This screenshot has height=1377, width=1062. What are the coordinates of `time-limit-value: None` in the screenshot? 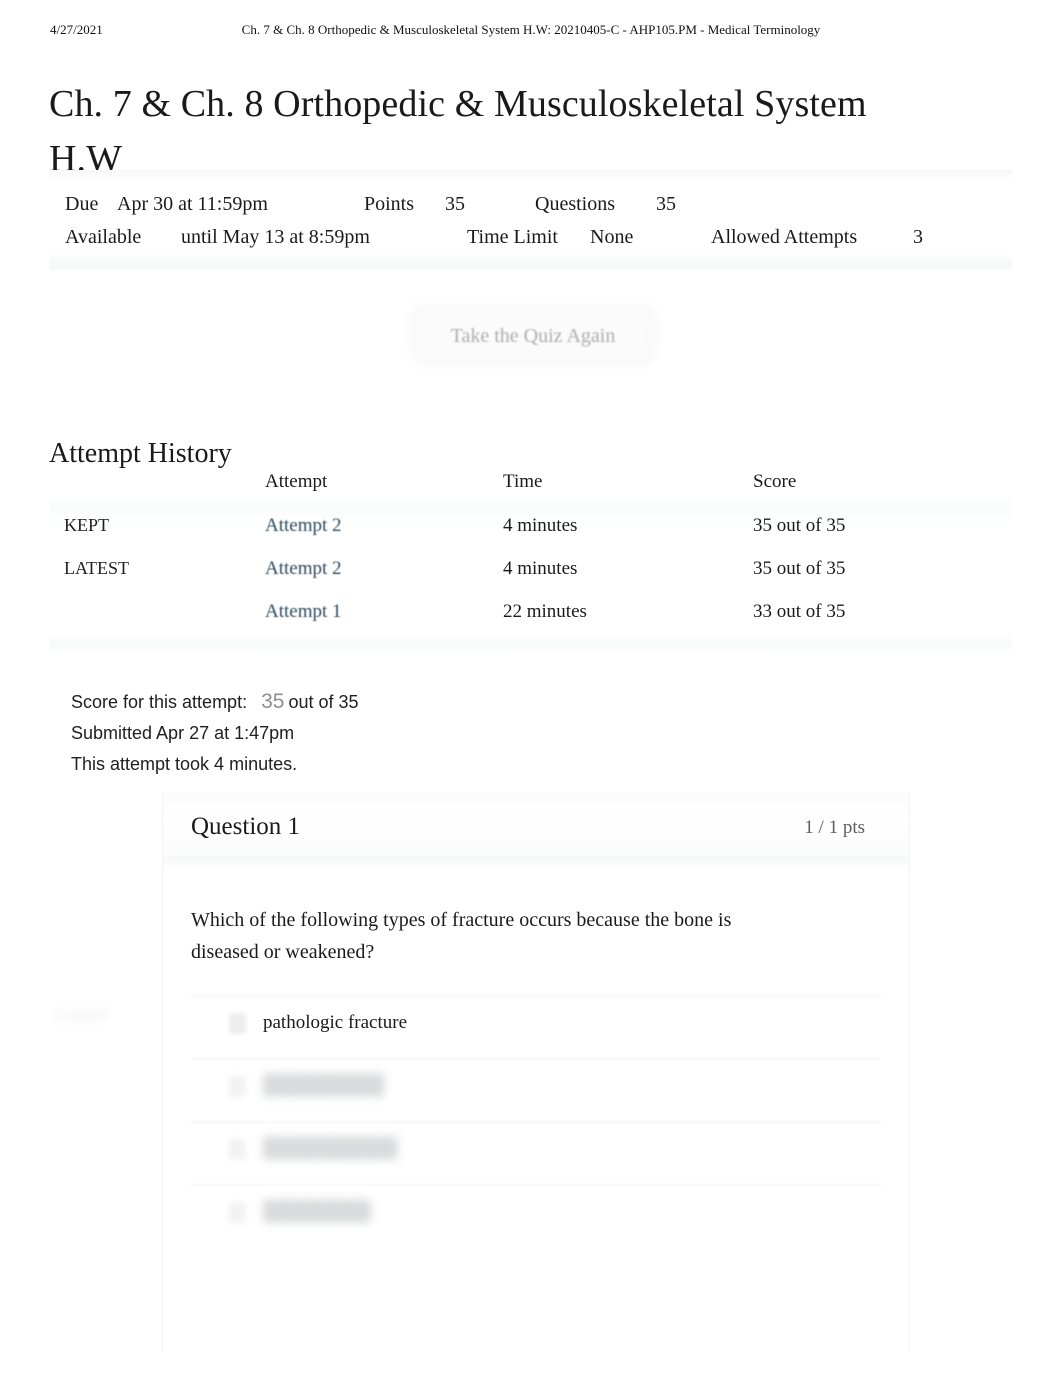 It's located at (612, 237).